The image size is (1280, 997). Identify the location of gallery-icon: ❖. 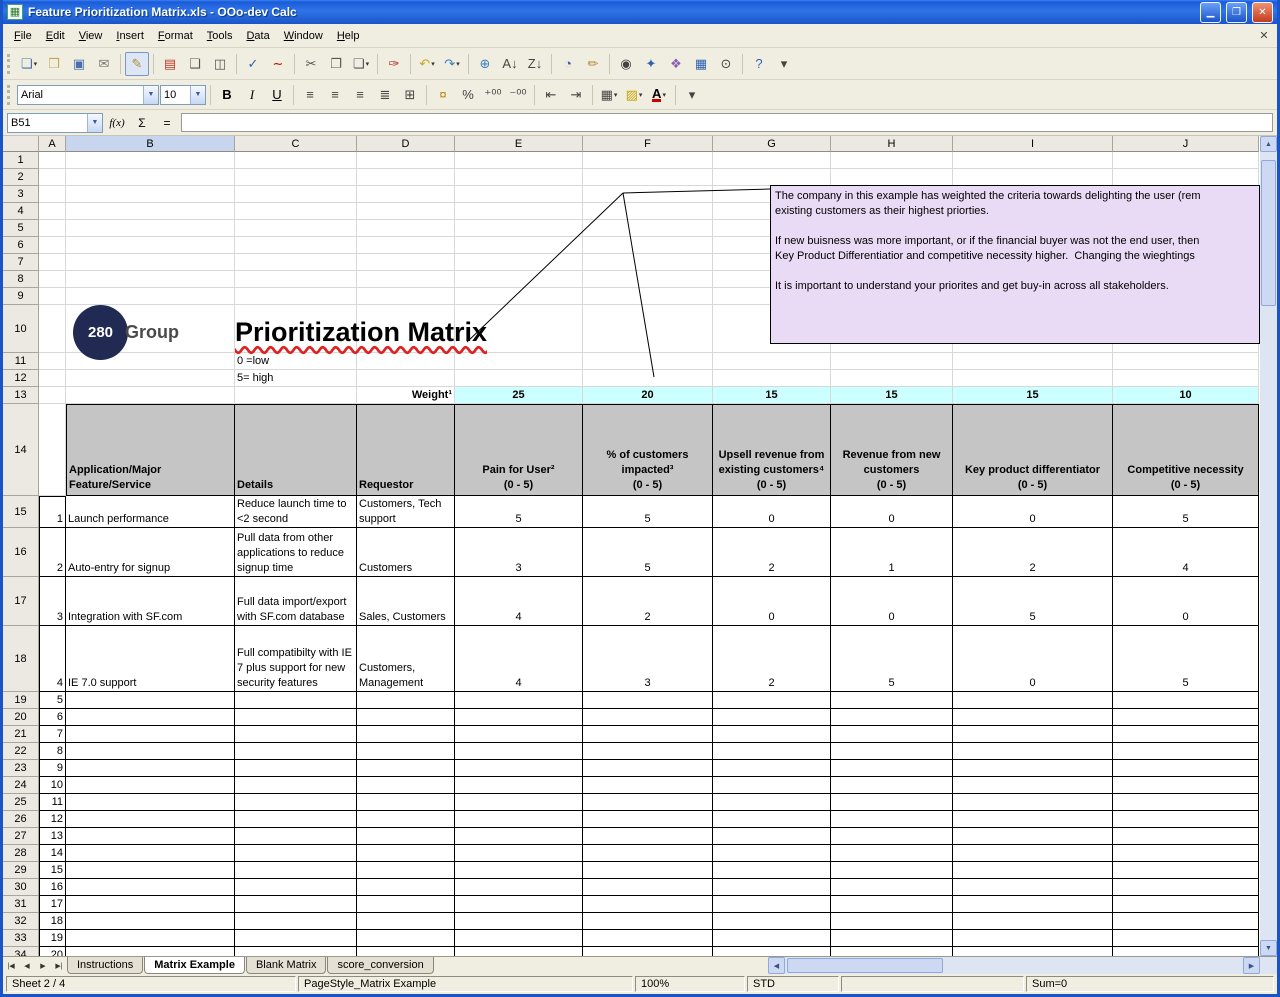
(676, 64).